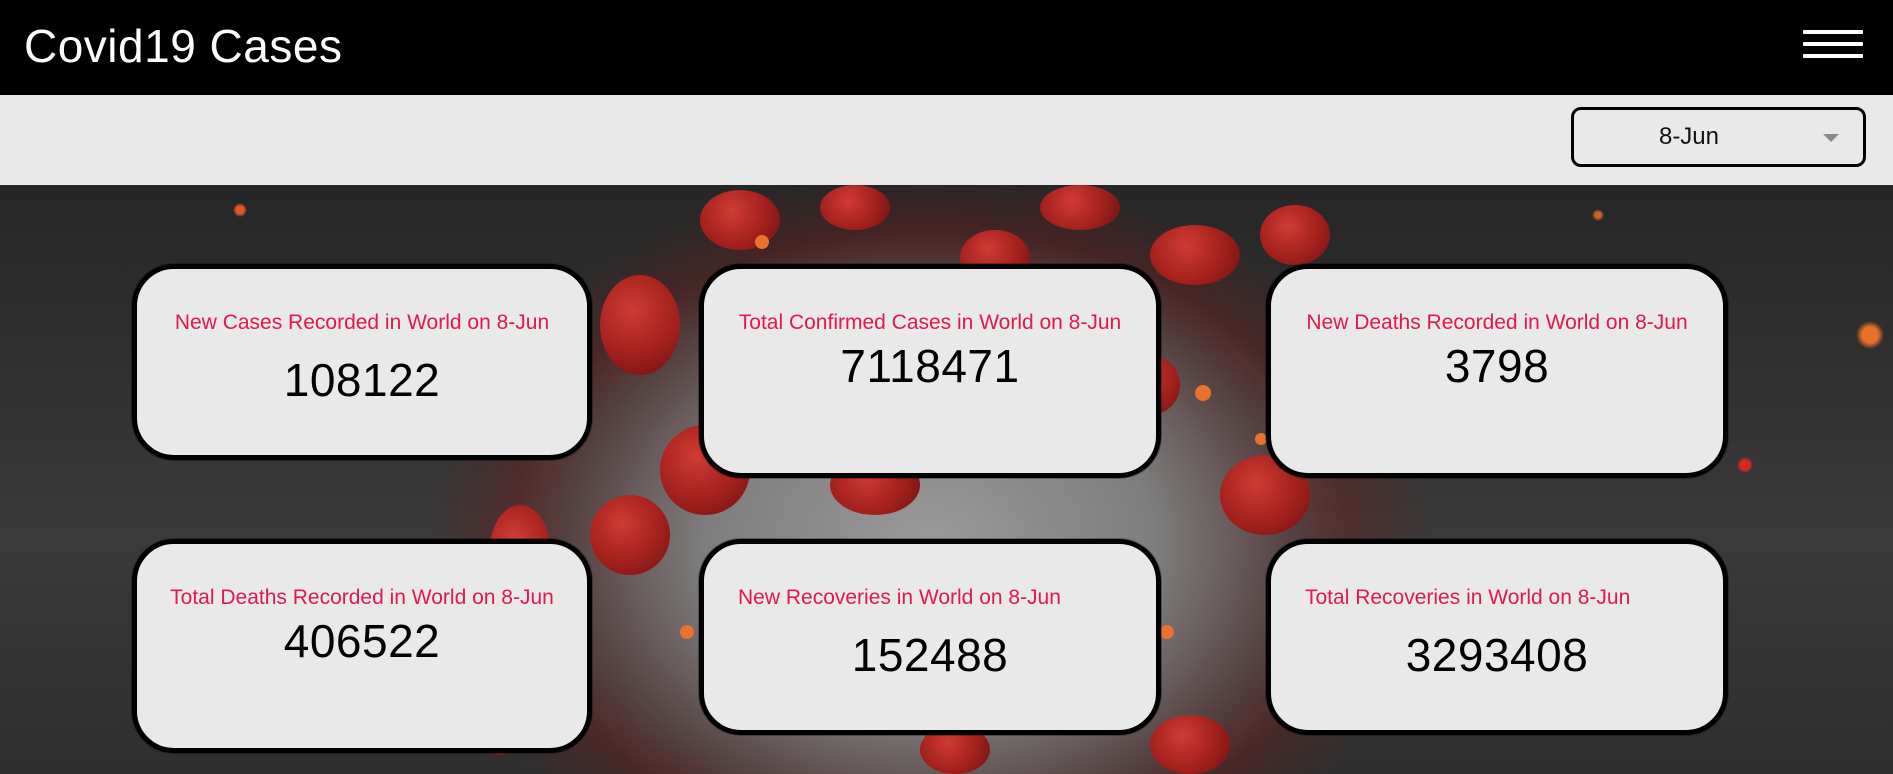  What do you see at coordinates (1497, 366) in the screenshot?
I see `stat-card-value: 3798` at bounding box center [1497, 366].